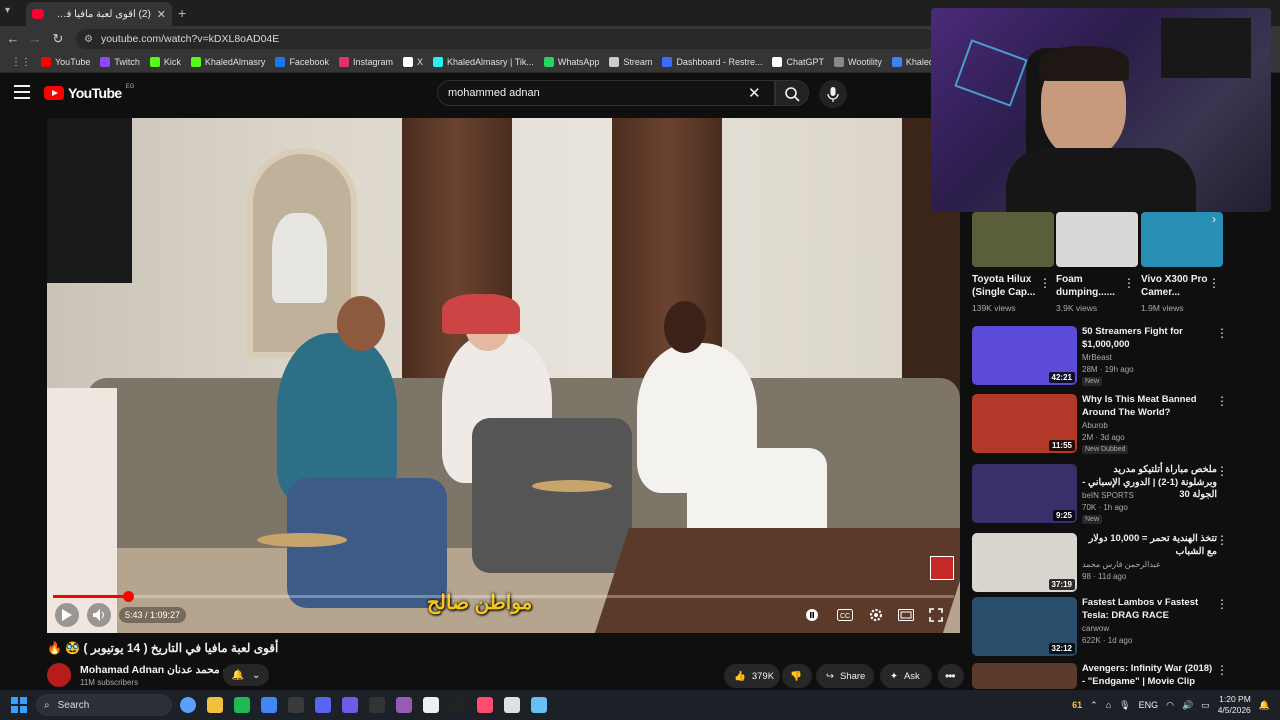 This screenshot has width=1280, height=720. I want to click on new-tab-icon: +, so click(182, 13).